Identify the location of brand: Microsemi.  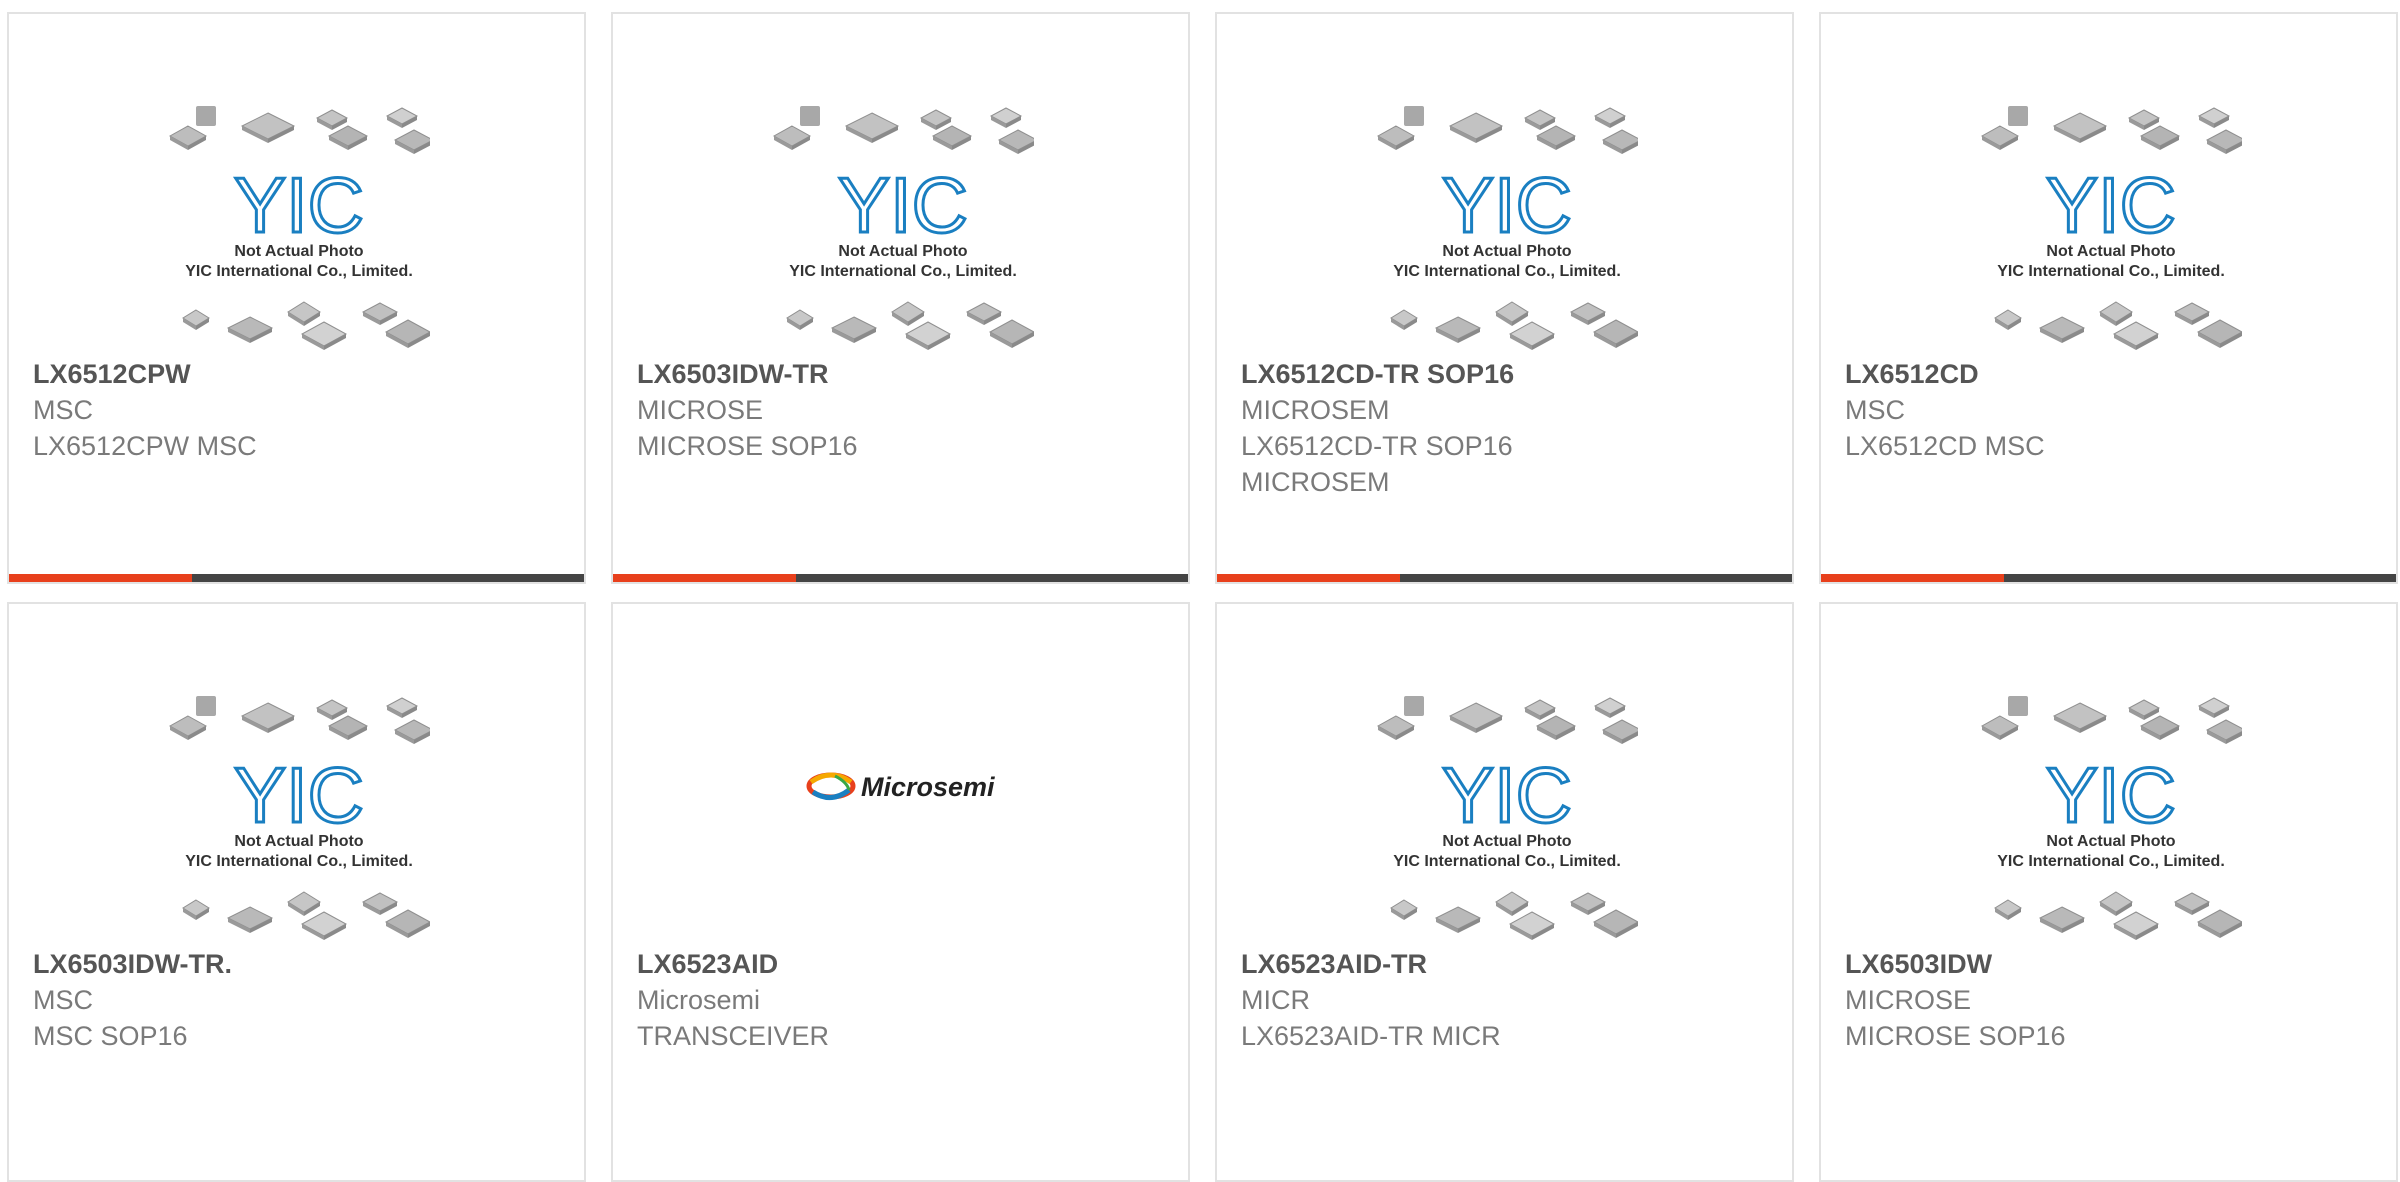
(699, 1000).